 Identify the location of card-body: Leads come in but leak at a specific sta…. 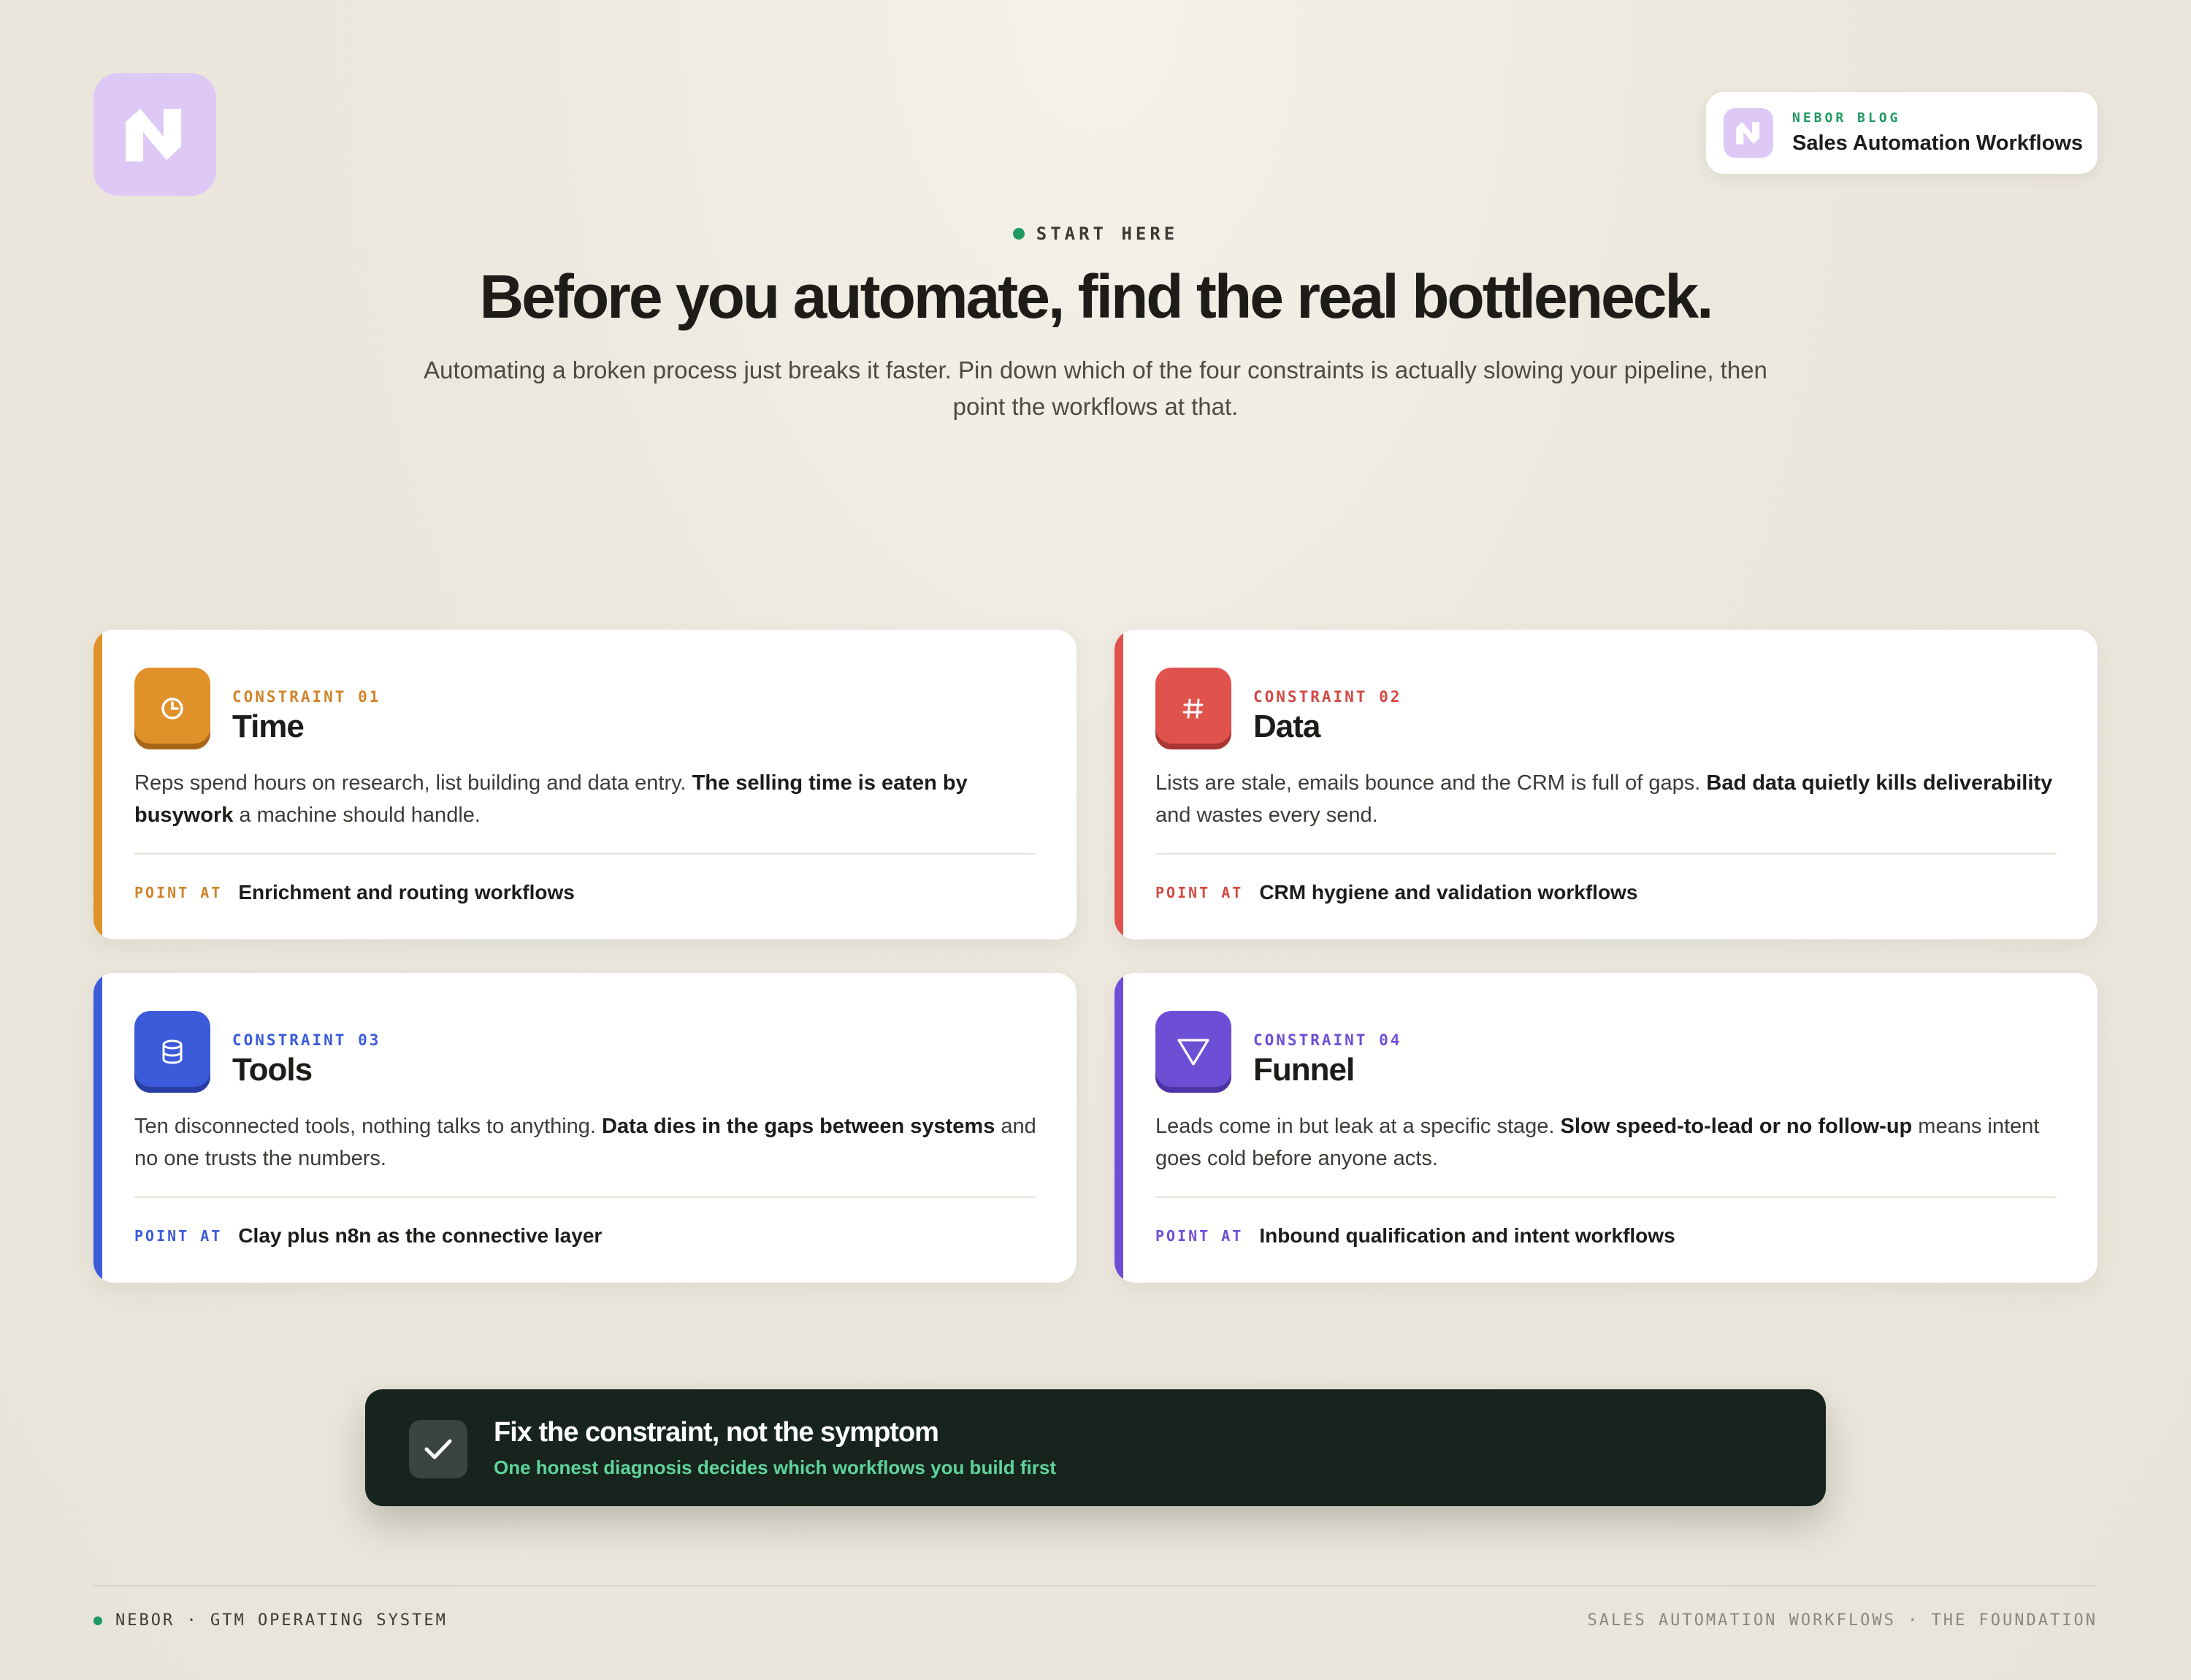
(1608, 1142).